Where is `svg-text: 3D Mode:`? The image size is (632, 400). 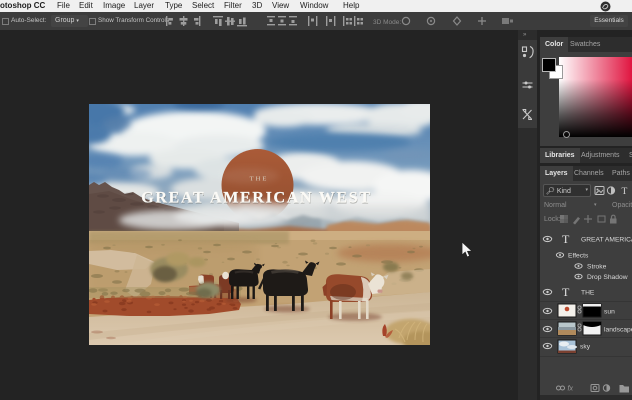
svg-text: 3D Mode: is located at coordinates (387, 22).